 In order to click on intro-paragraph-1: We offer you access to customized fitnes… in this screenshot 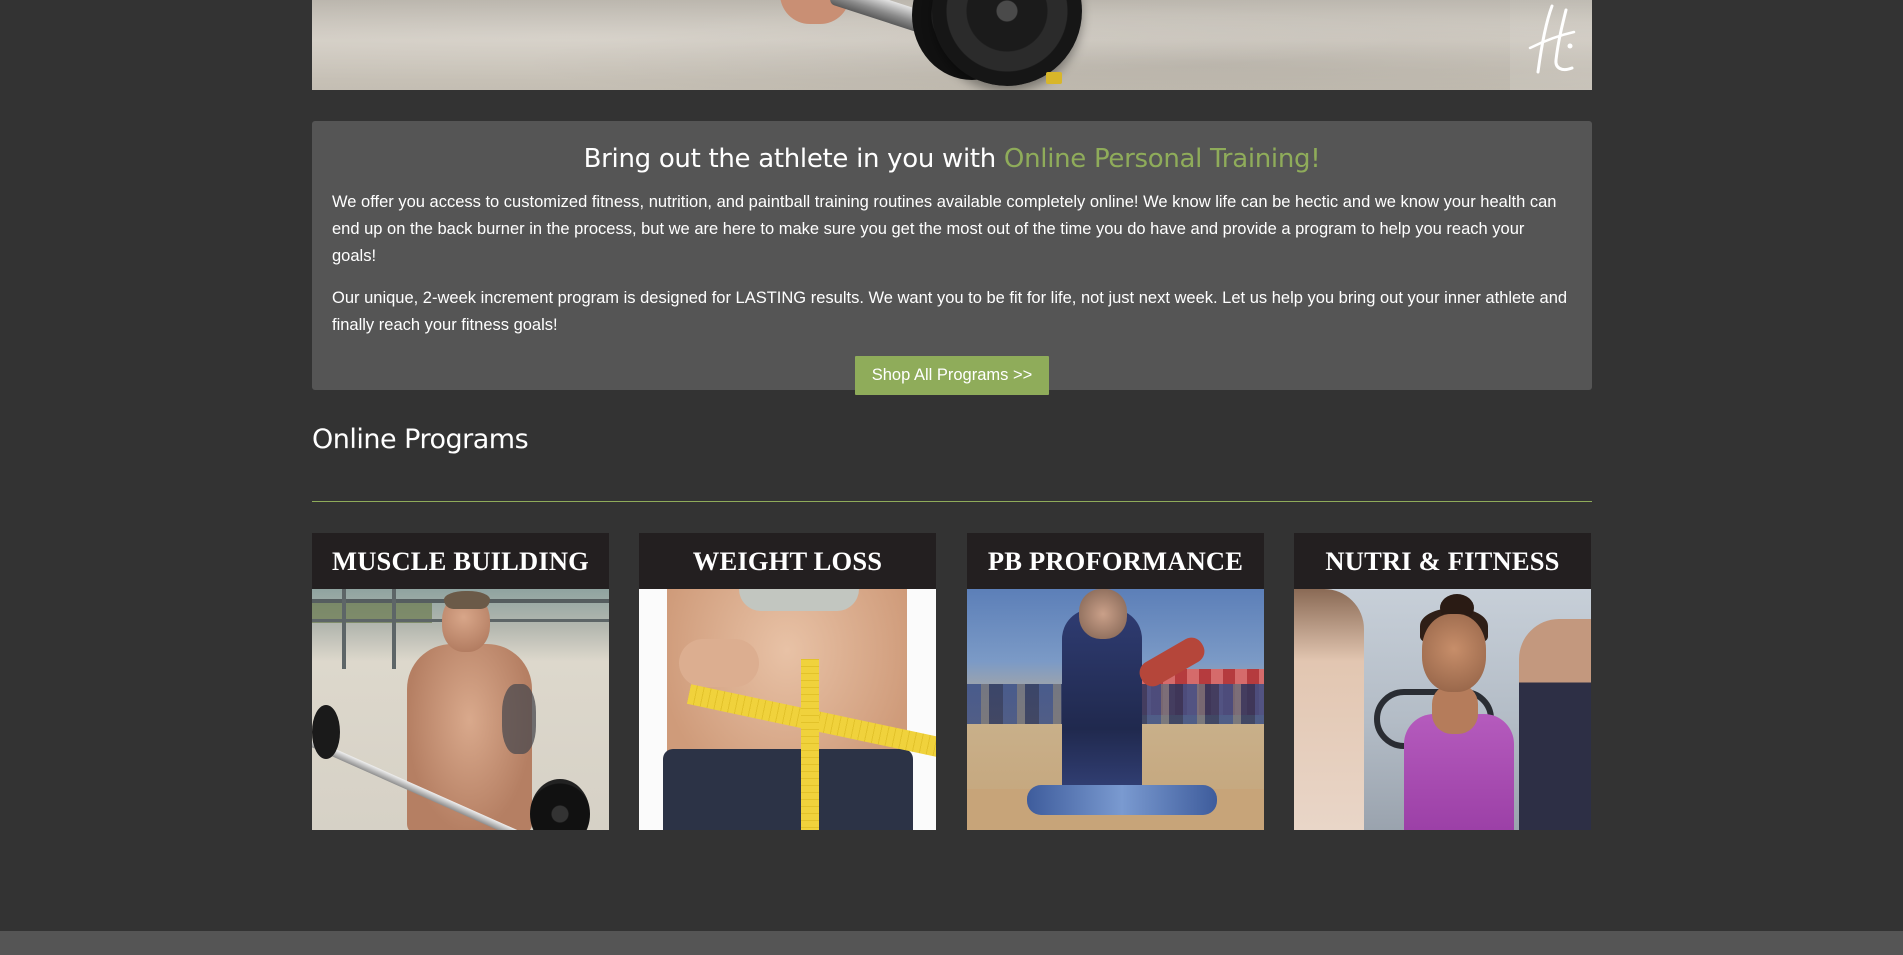, I will do `click(944, 229)`.